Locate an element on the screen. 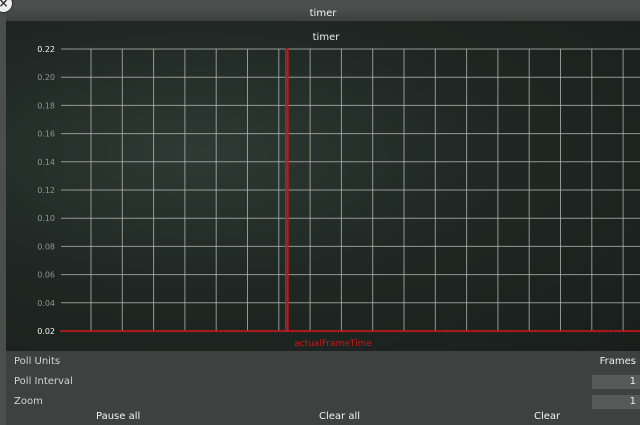 This screenshot has width=640, height=425. window-titlebar: timer is located at coordinates (323, 13).